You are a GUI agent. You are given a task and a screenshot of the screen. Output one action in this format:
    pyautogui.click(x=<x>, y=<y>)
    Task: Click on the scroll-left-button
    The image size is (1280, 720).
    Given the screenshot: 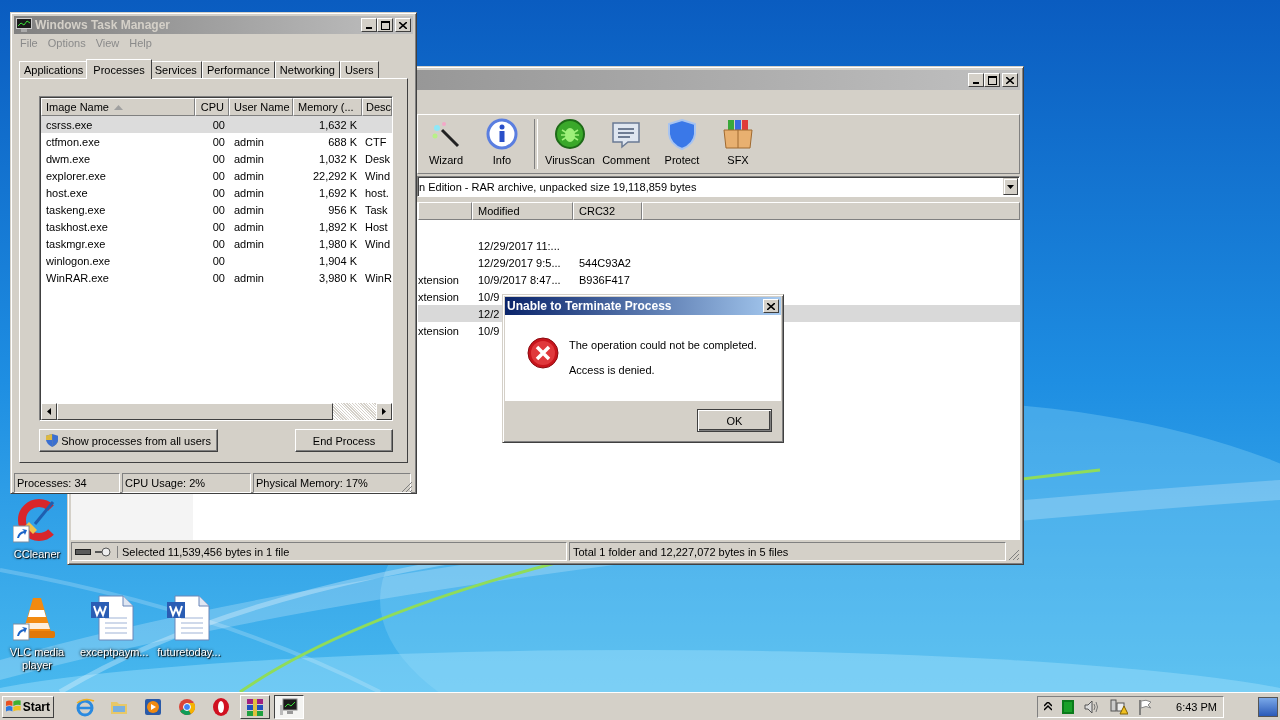 What is the action you would take?
    pyautogui.click(x=49, y=411)
    